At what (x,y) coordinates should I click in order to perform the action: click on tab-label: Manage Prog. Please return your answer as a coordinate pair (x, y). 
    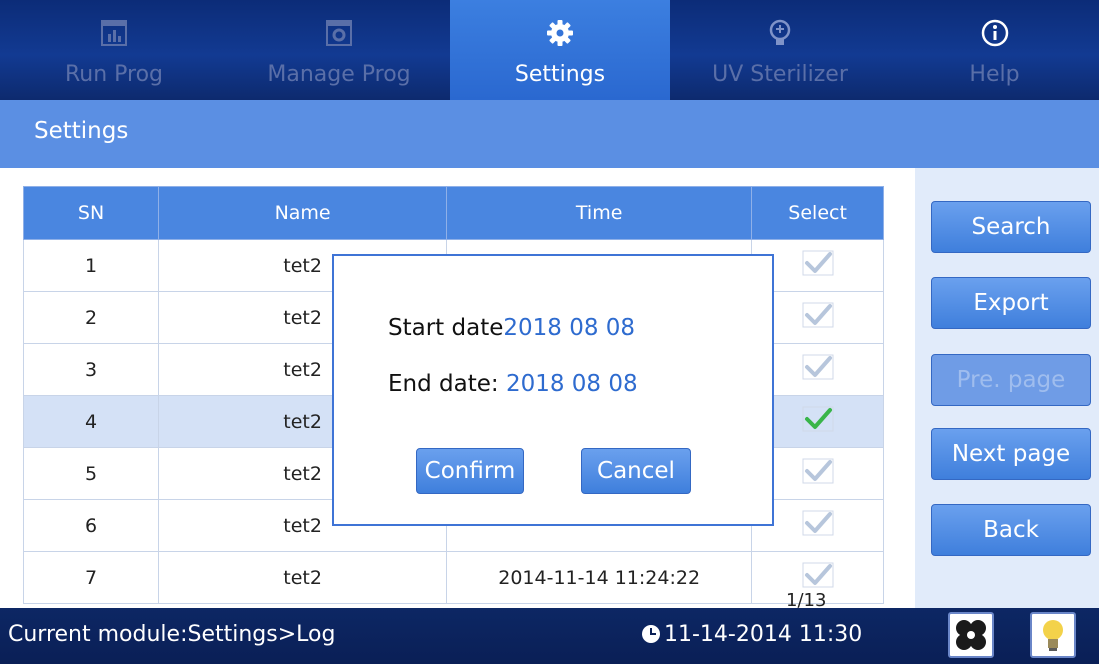
    Looking at the image, I should click on (339, 74).